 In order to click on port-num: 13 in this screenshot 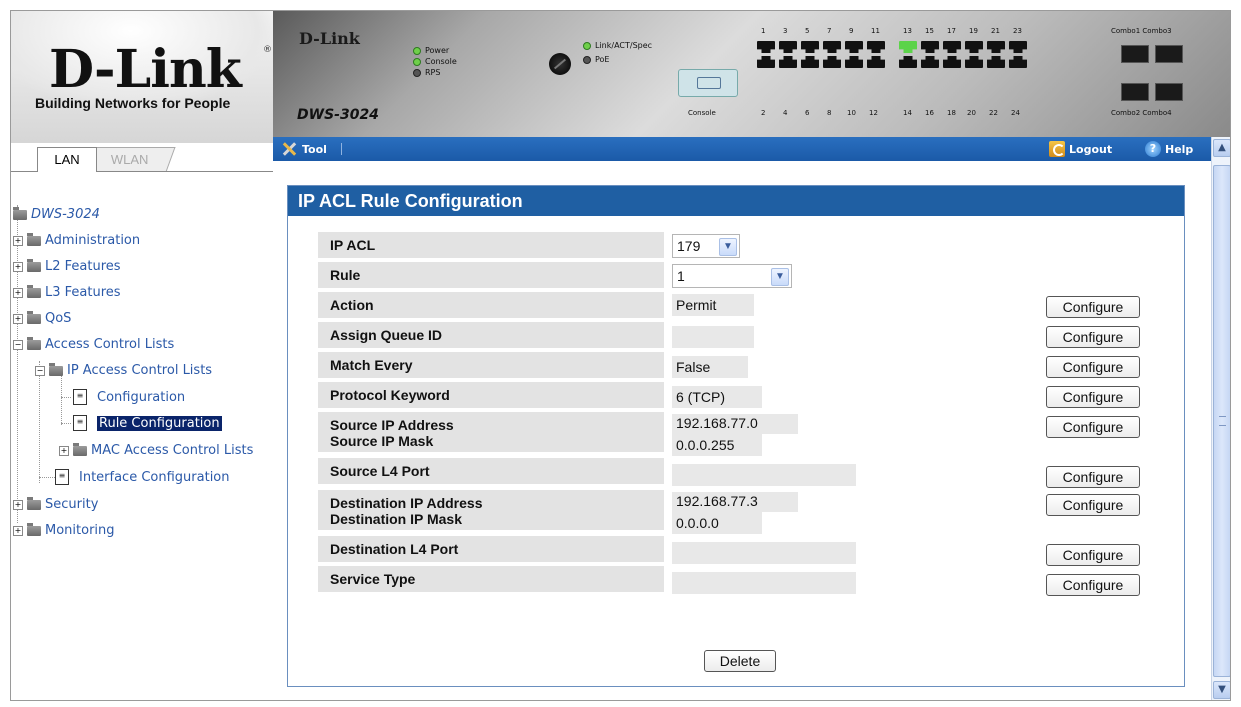, I will do `click(907, 31)`.